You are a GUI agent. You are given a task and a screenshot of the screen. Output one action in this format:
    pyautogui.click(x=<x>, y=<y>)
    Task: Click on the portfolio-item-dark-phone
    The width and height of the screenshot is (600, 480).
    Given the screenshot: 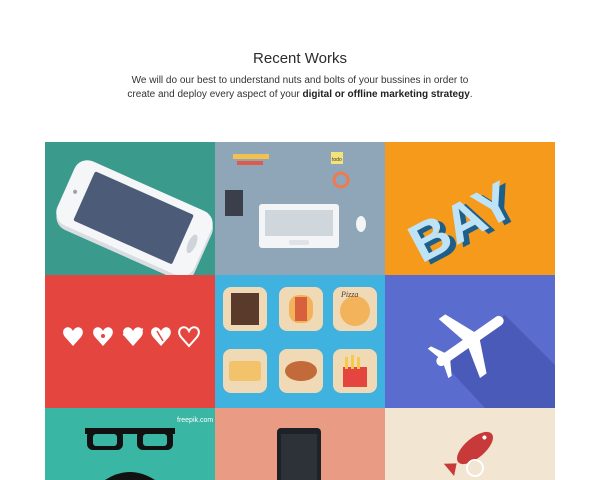 What is the action you would take?
    pyautogui.click(x=300, y=444)
    